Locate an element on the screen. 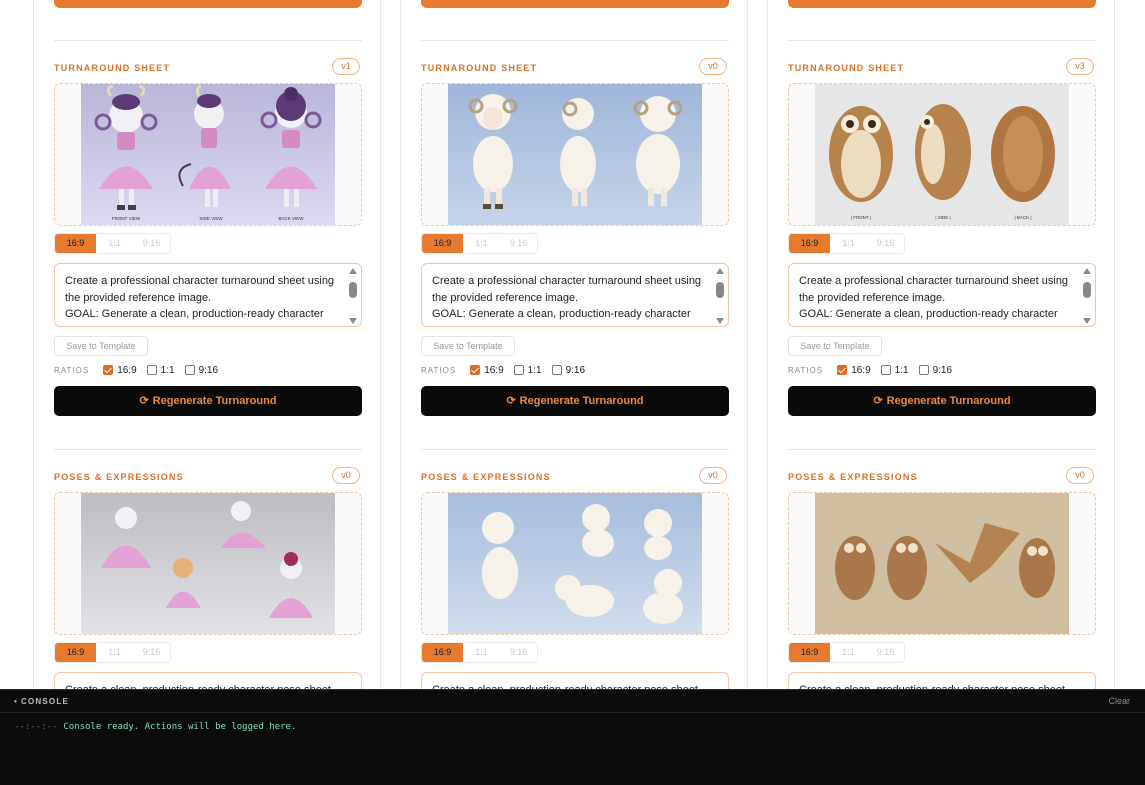 This screenshot has width=1145, height=785. turnaround-image-frame: FRONT VIEW SIDE VIEW BACK VIEW is located at coordinates (208, 154).